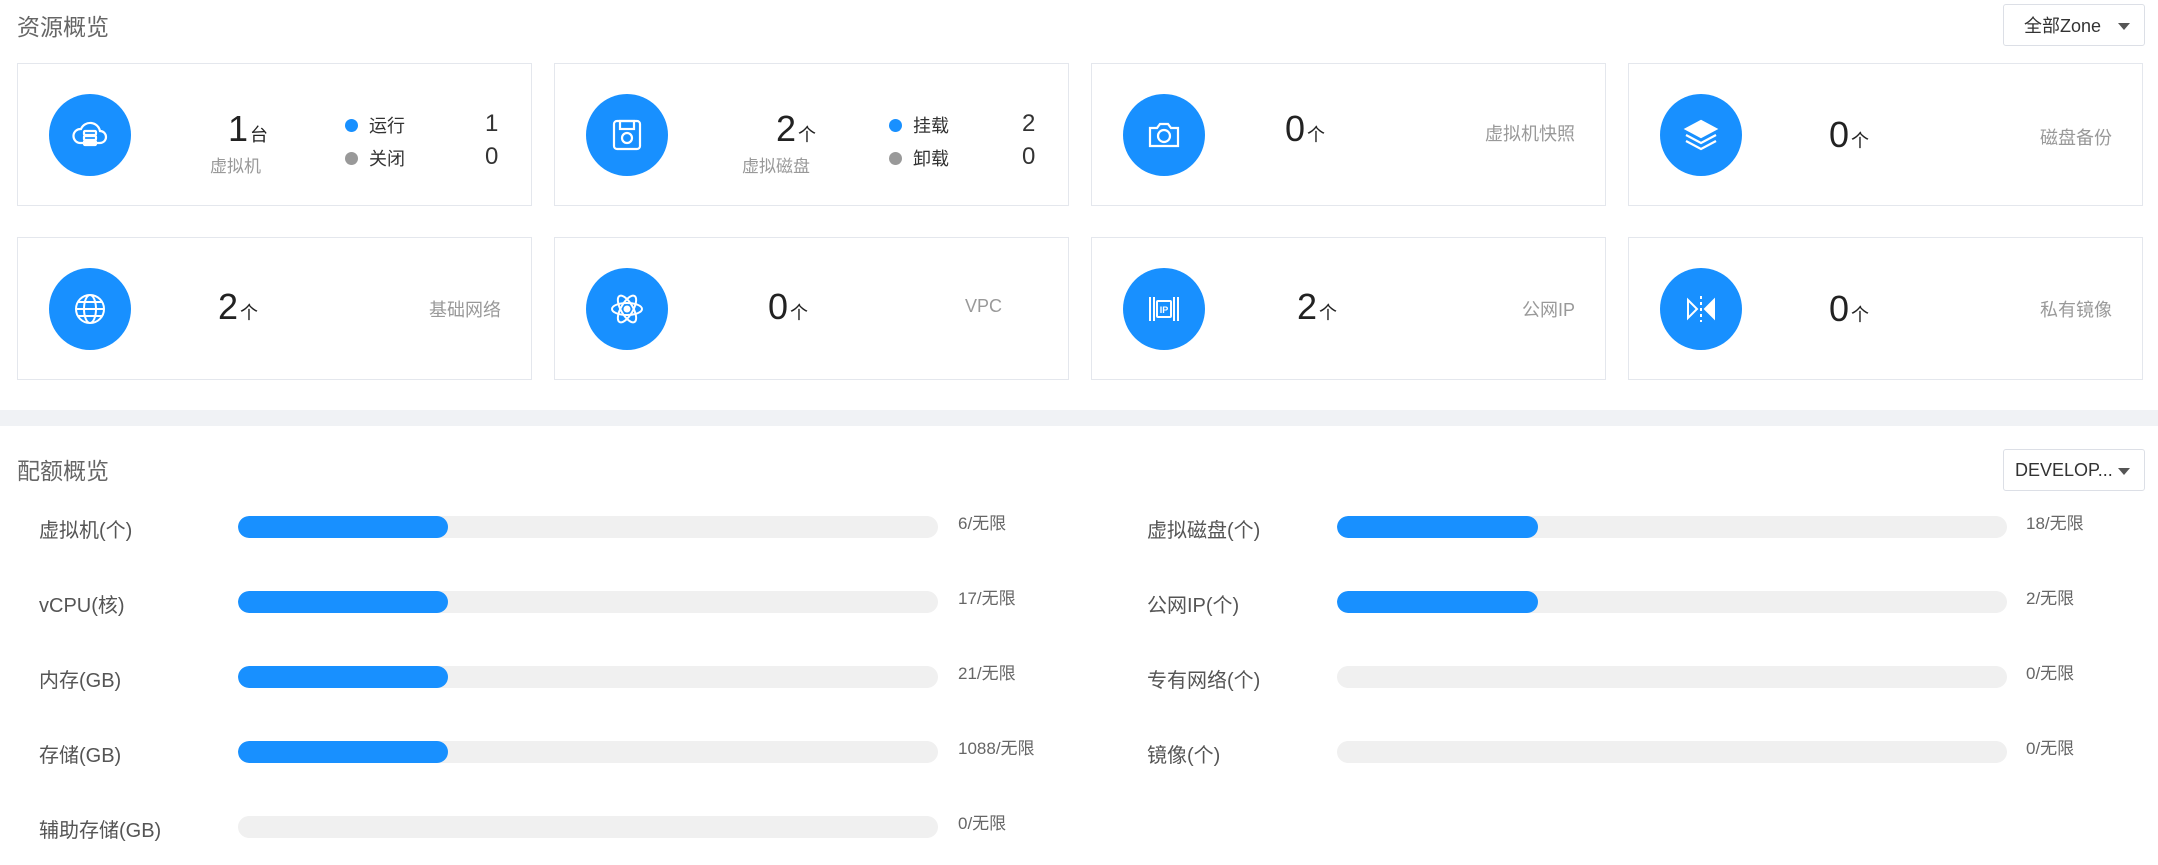 The height and width of the screenshot is (865, 2158). What do you see at coordinates (1701, 309) in the screenshot?
I see `mirror-icon` at bounding box center [1701, 309].